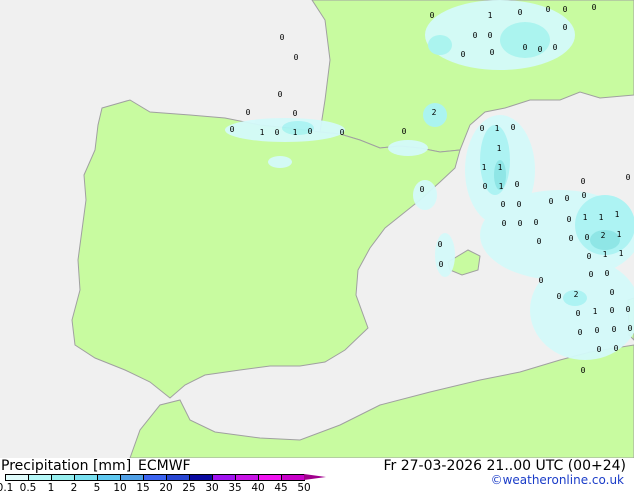 This screenshot has width=634, height=494. I want to click on color-scale-tick: 35, so click(235, 488).